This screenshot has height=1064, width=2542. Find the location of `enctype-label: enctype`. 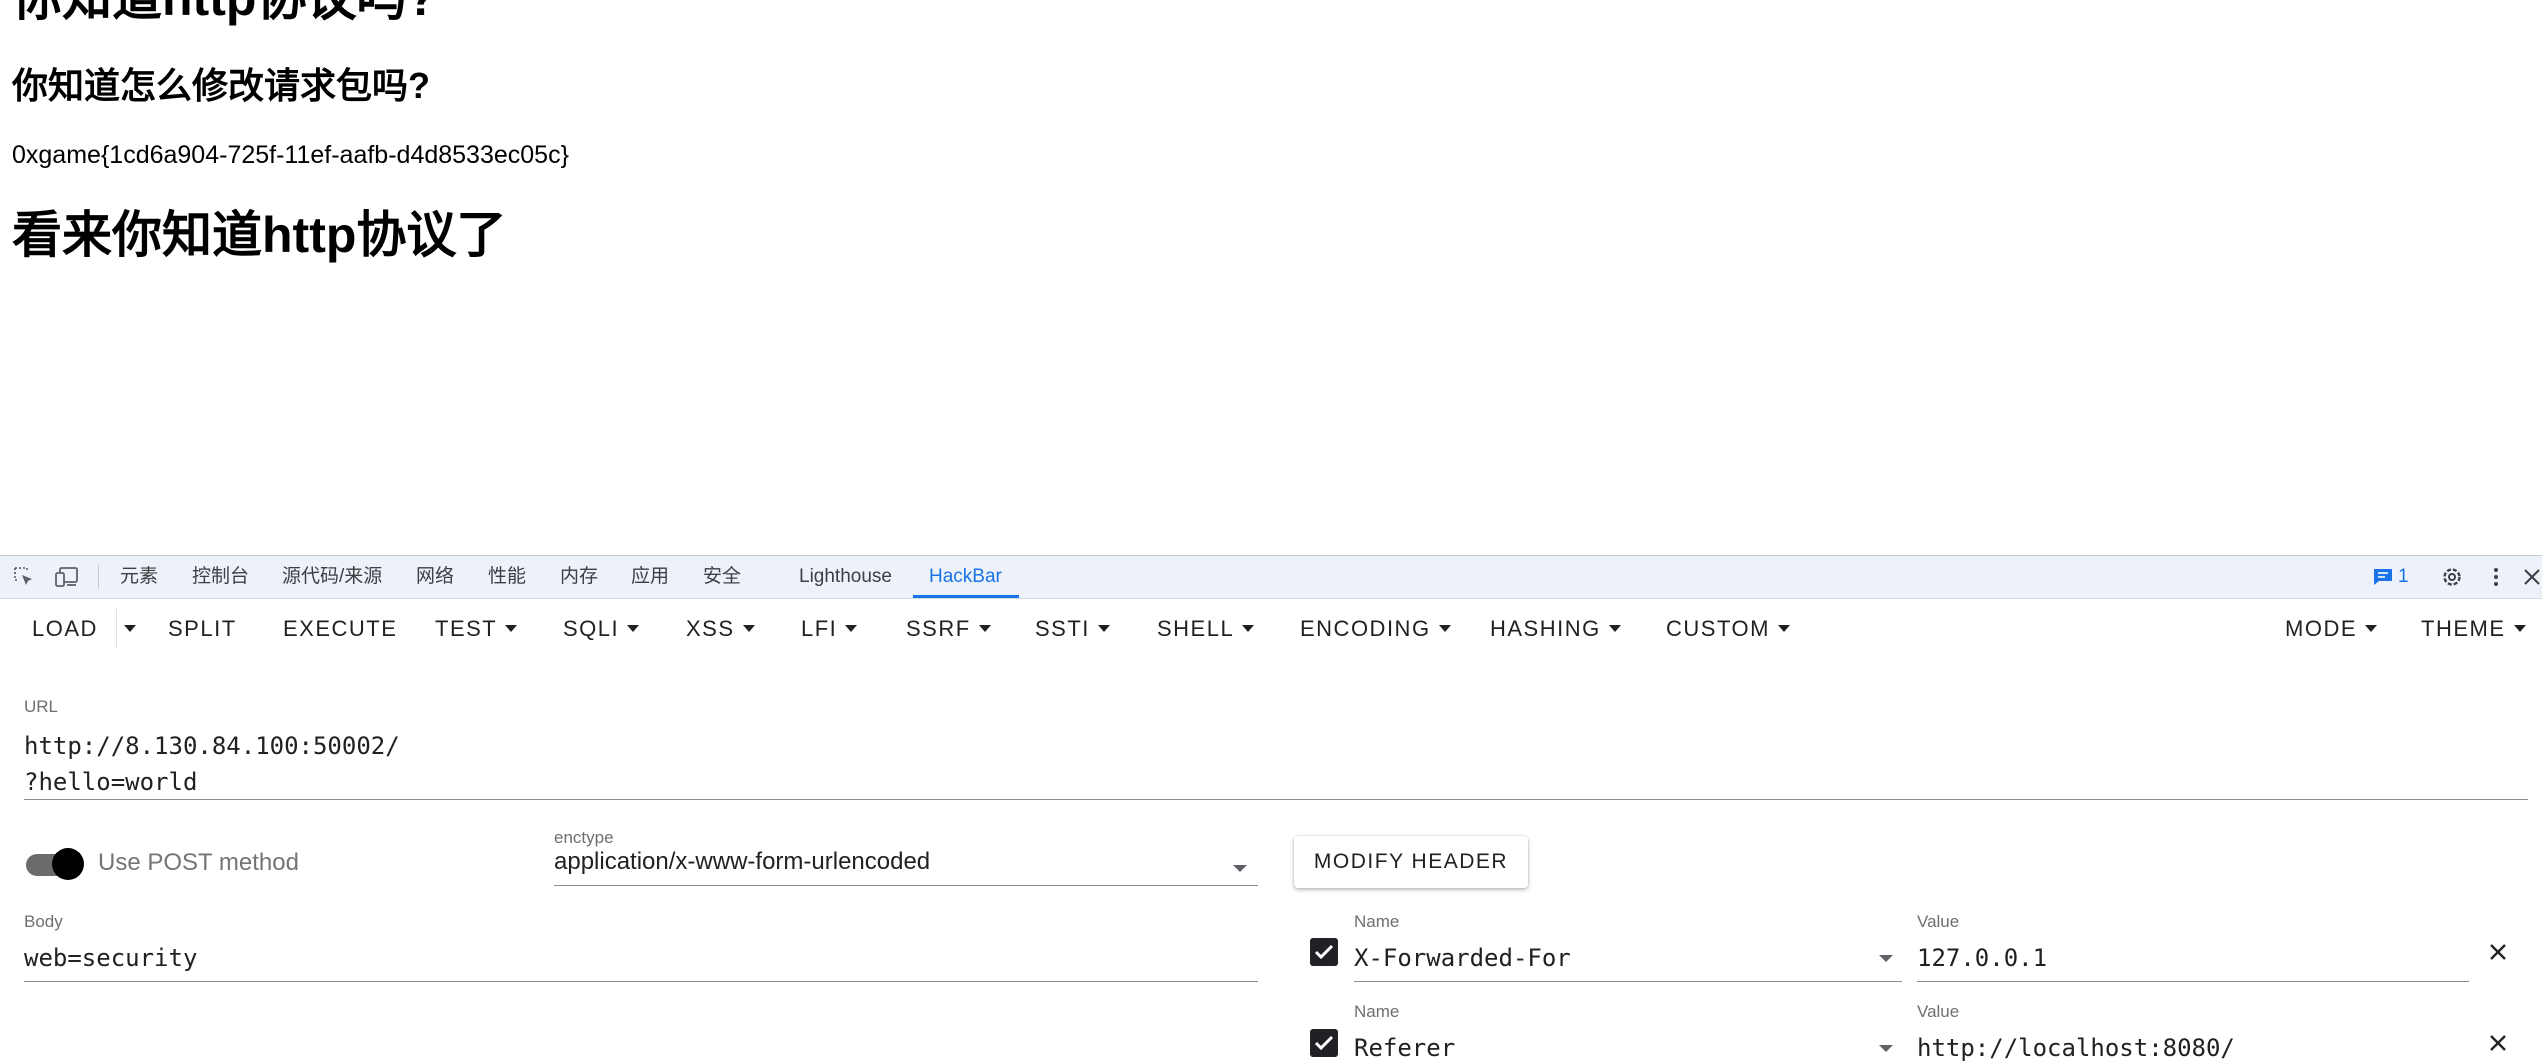

enctype-label: enctype is located at coordinates (584, 837).